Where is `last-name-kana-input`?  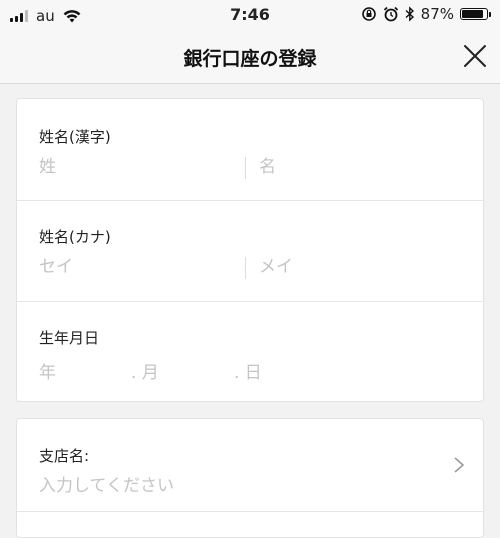 last-name-kana-input is located at coordinates (129, 267).